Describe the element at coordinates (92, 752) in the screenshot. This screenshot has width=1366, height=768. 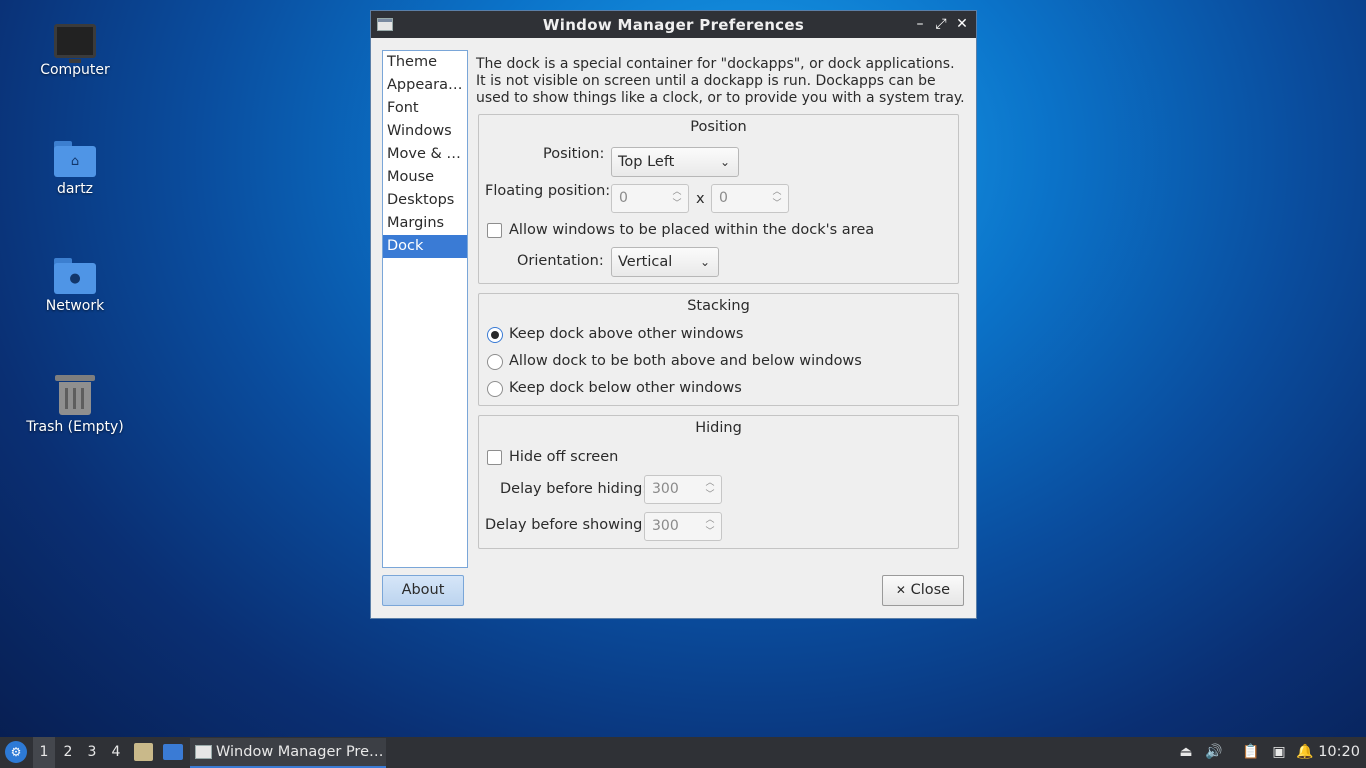
I see `desktop-switch-3: 3` at that location.